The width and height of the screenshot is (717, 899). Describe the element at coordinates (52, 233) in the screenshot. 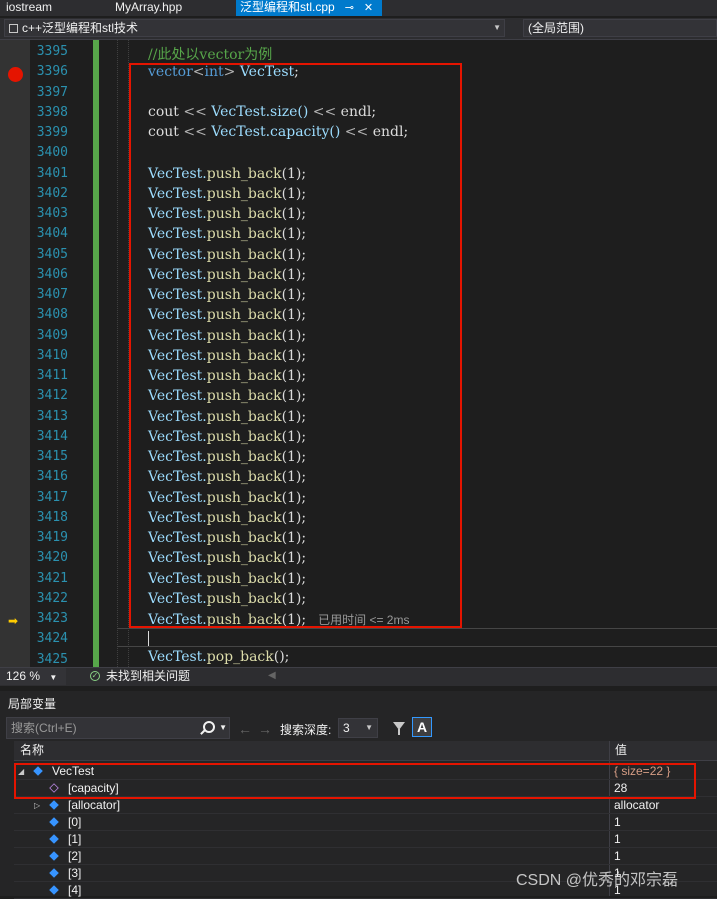

I see `line-number: 3404` at that location.